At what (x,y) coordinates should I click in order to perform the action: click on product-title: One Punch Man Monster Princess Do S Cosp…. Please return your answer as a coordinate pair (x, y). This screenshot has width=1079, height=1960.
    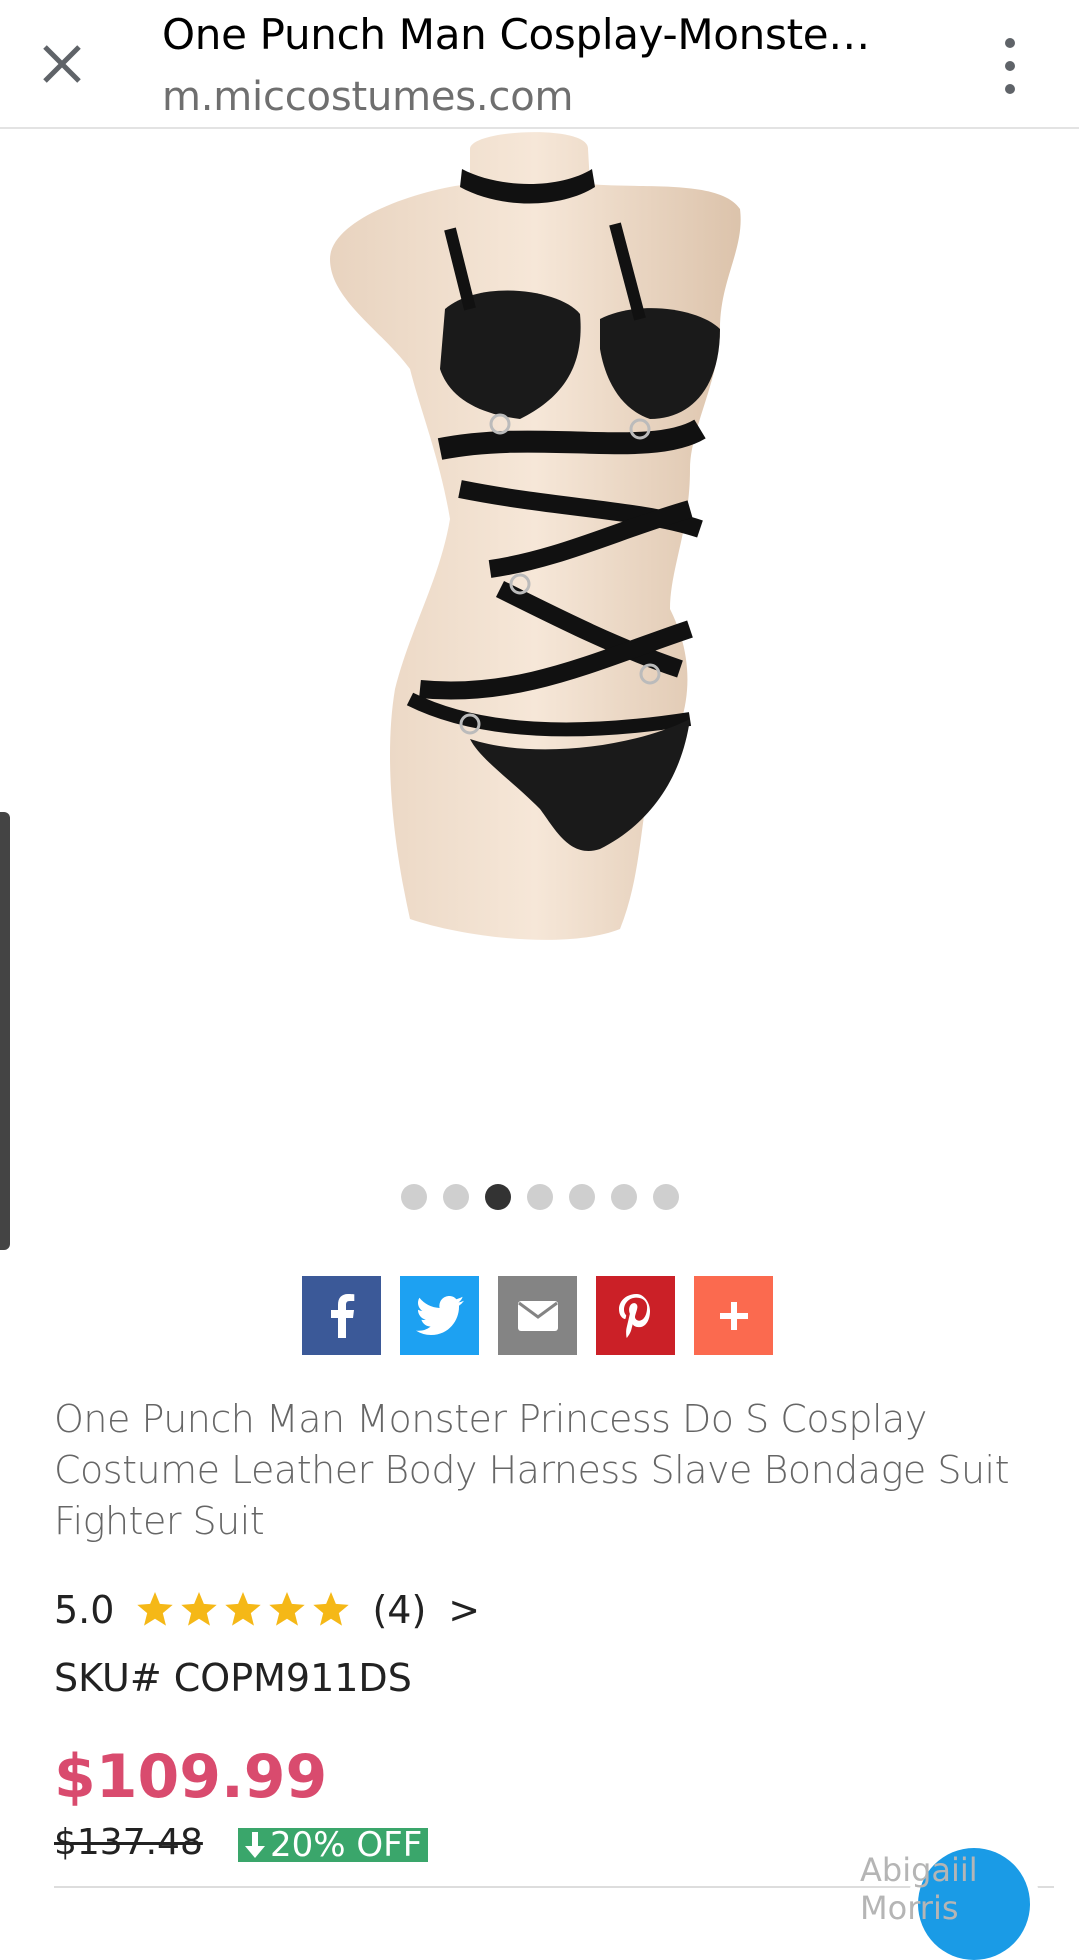
    Looking at the image, I should click on (532, 1470).